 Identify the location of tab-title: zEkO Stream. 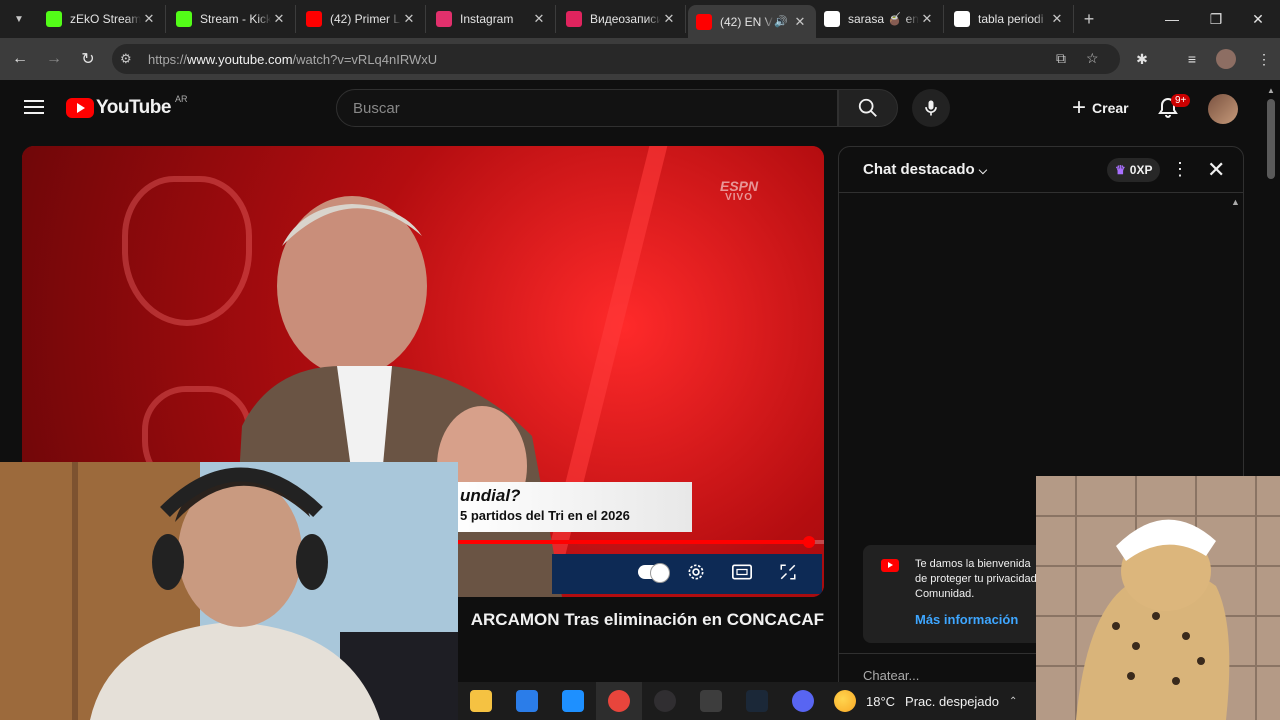
(105, 19).